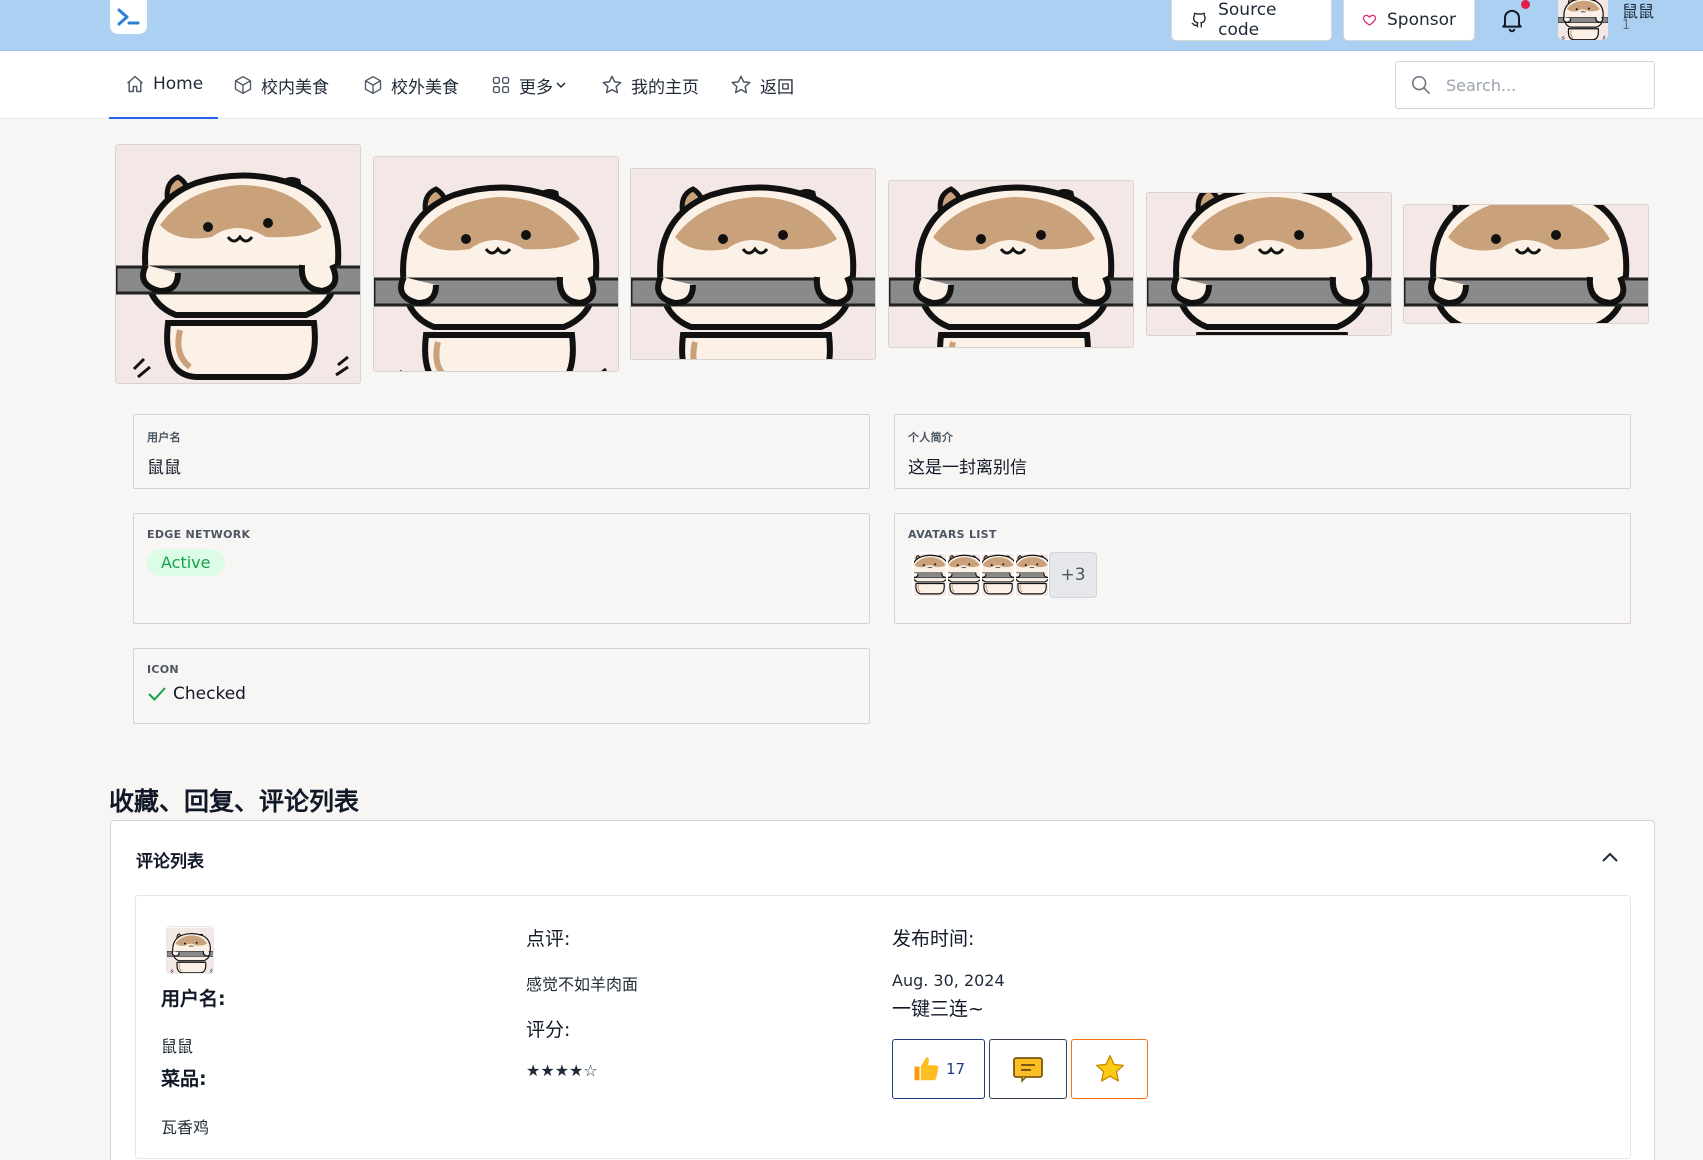 Image resolution: width=1703 pixels, height=1160 pixels. I want to click on nav-my-homepage-label: 我的主页, so click(665, 87).